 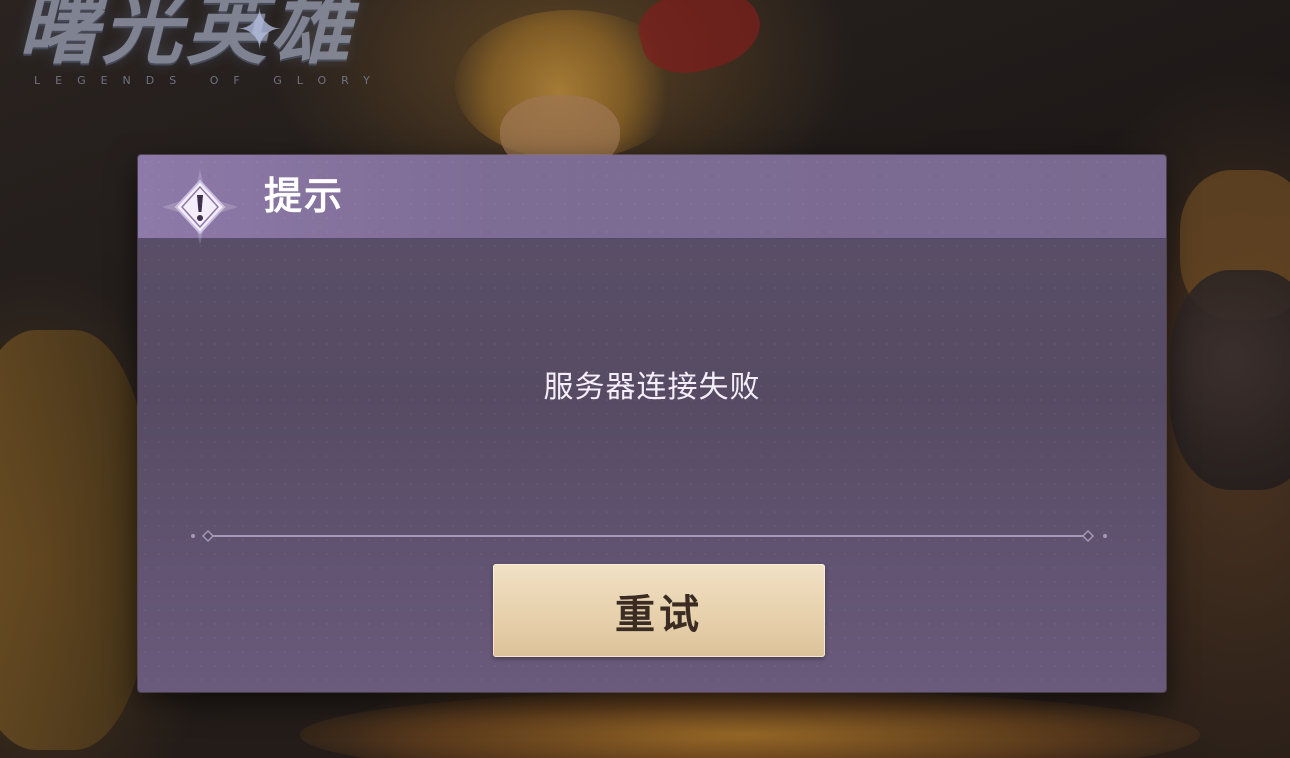 I want to click on dialog-header: 提示, so click(x=652, y=200).